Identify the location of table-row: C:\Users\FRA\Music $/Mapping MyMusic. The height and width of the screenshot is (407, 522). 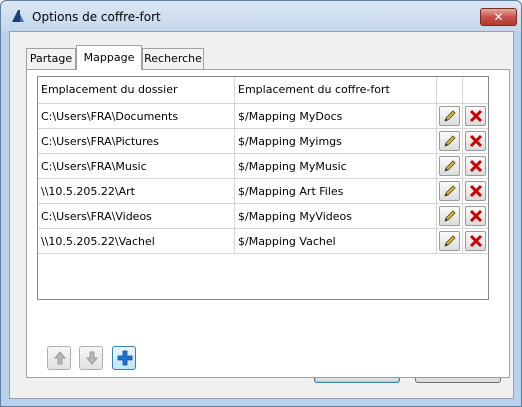
(263, 166).